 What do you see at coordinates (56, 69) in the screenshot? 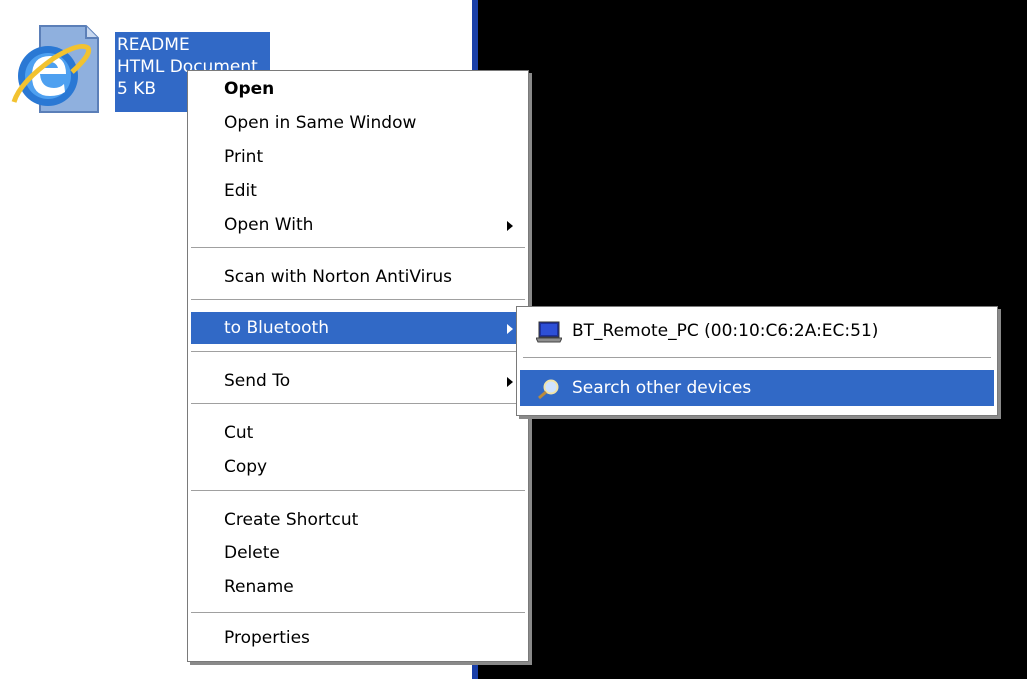
I see `ie-html-document-icon` at bounding box center [56, 69].